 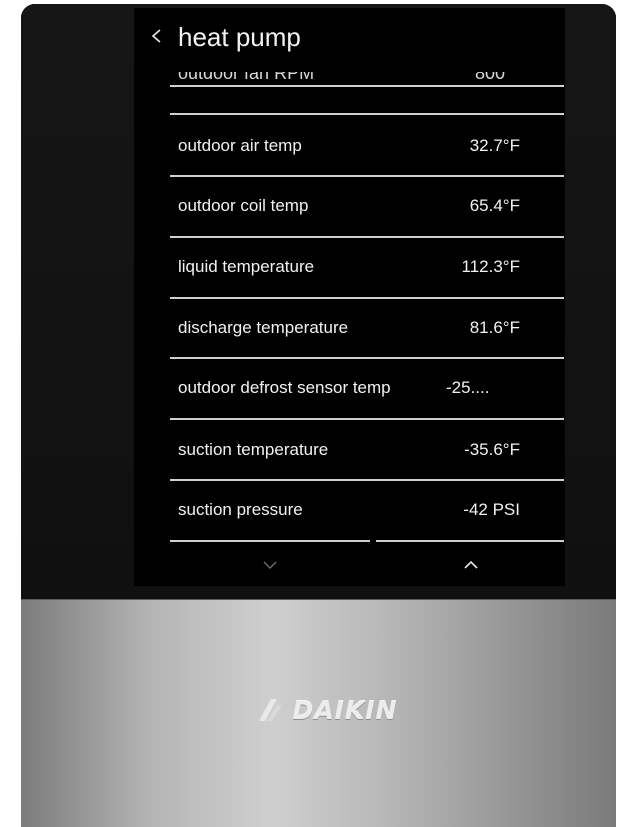 I want to click on list-item: outdoor coil temp 65.4°F, so click(x=367, y=206).